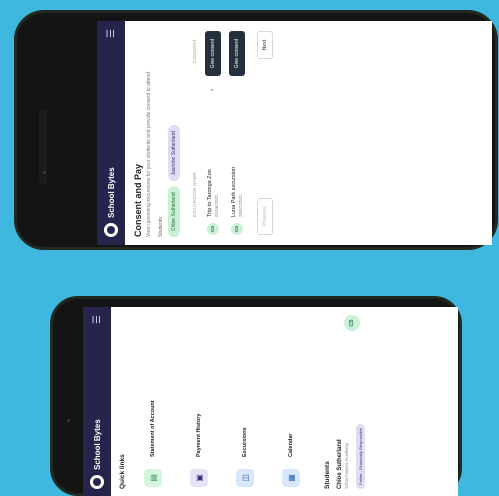 This screenshot has width=499, height=496. Describe the element at coordinates (264, 133) in the screenshot. I see `pagination: Previous Next` at that location.